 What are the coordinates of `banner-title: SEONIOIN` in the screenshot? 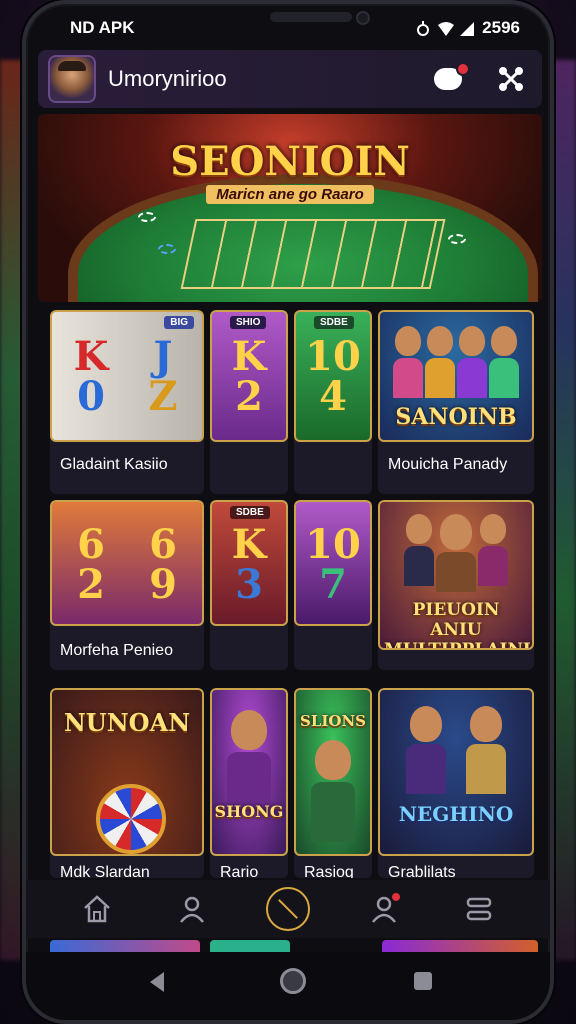 It's located at (290, 161).